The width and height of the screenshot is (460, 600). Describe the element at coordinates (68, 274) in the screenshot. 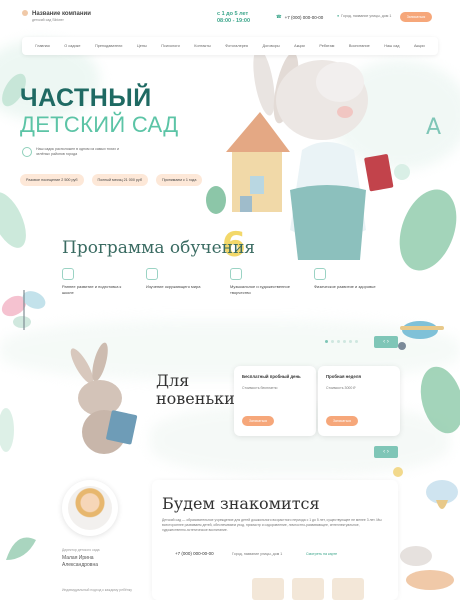

I see `school-icon` at that location.